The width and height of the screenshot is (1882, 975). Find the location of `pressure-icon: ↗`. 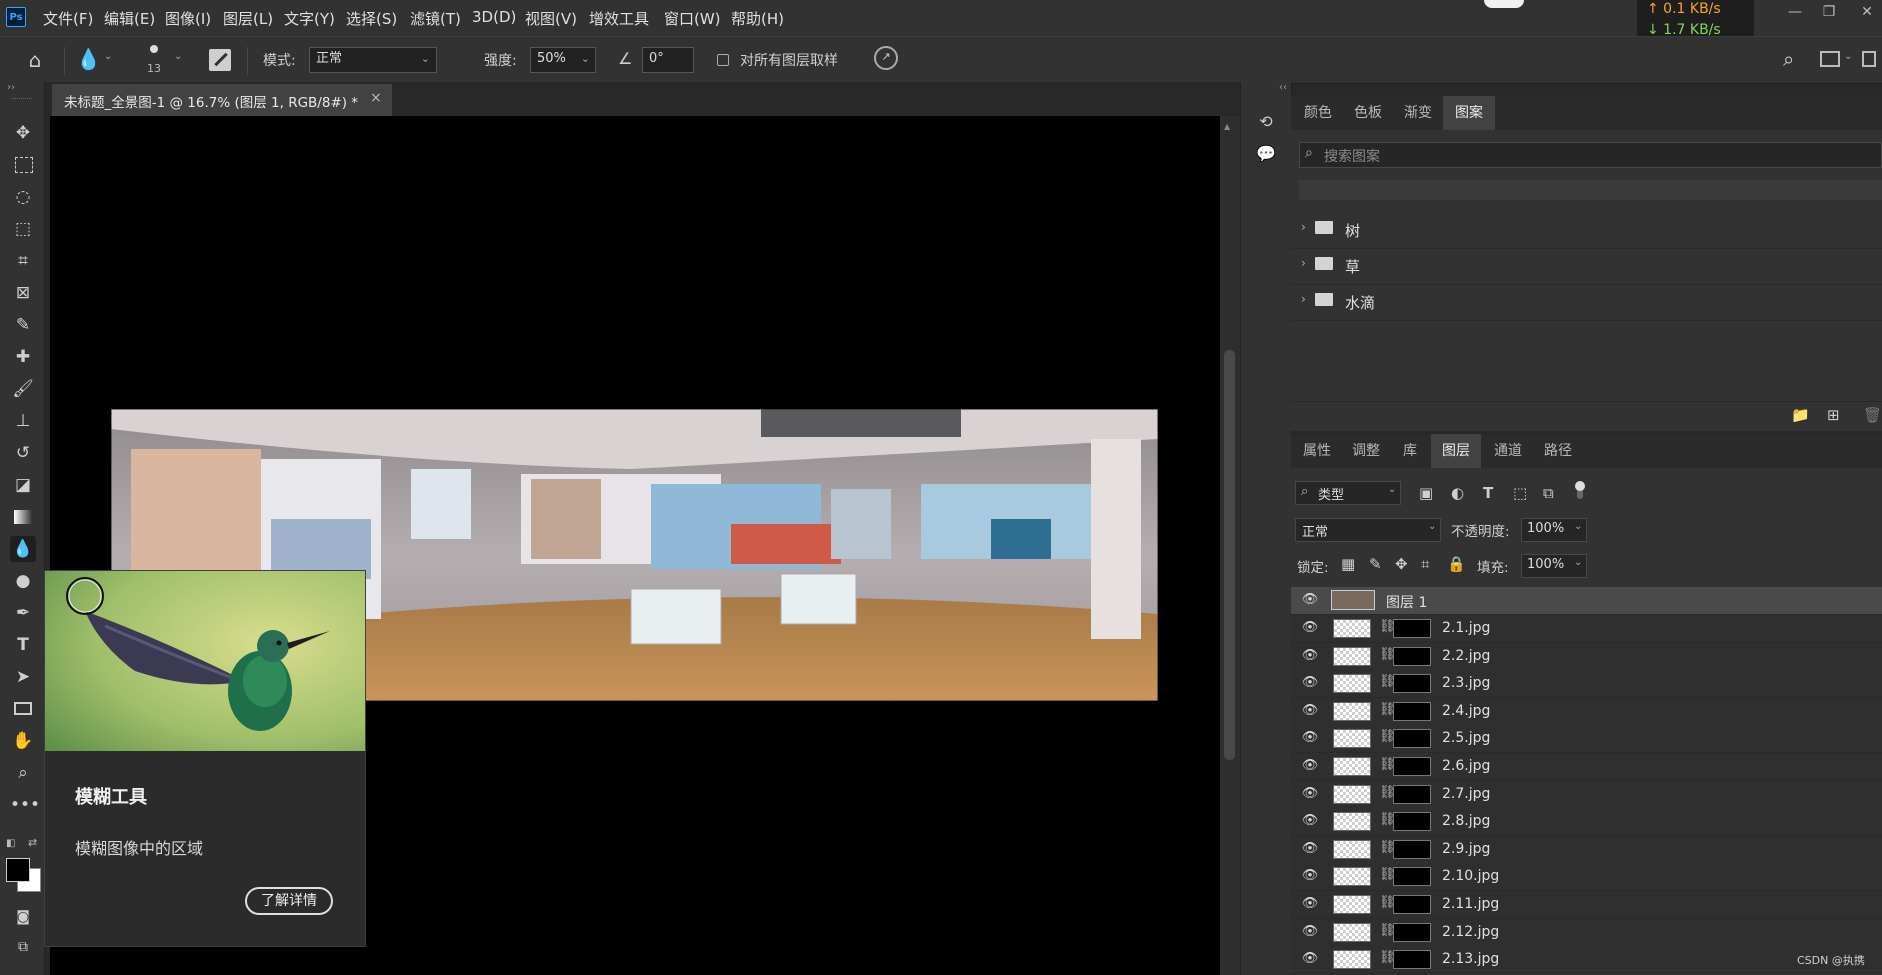

pressure-icon: ↗ is located at coordinates (886, 58).